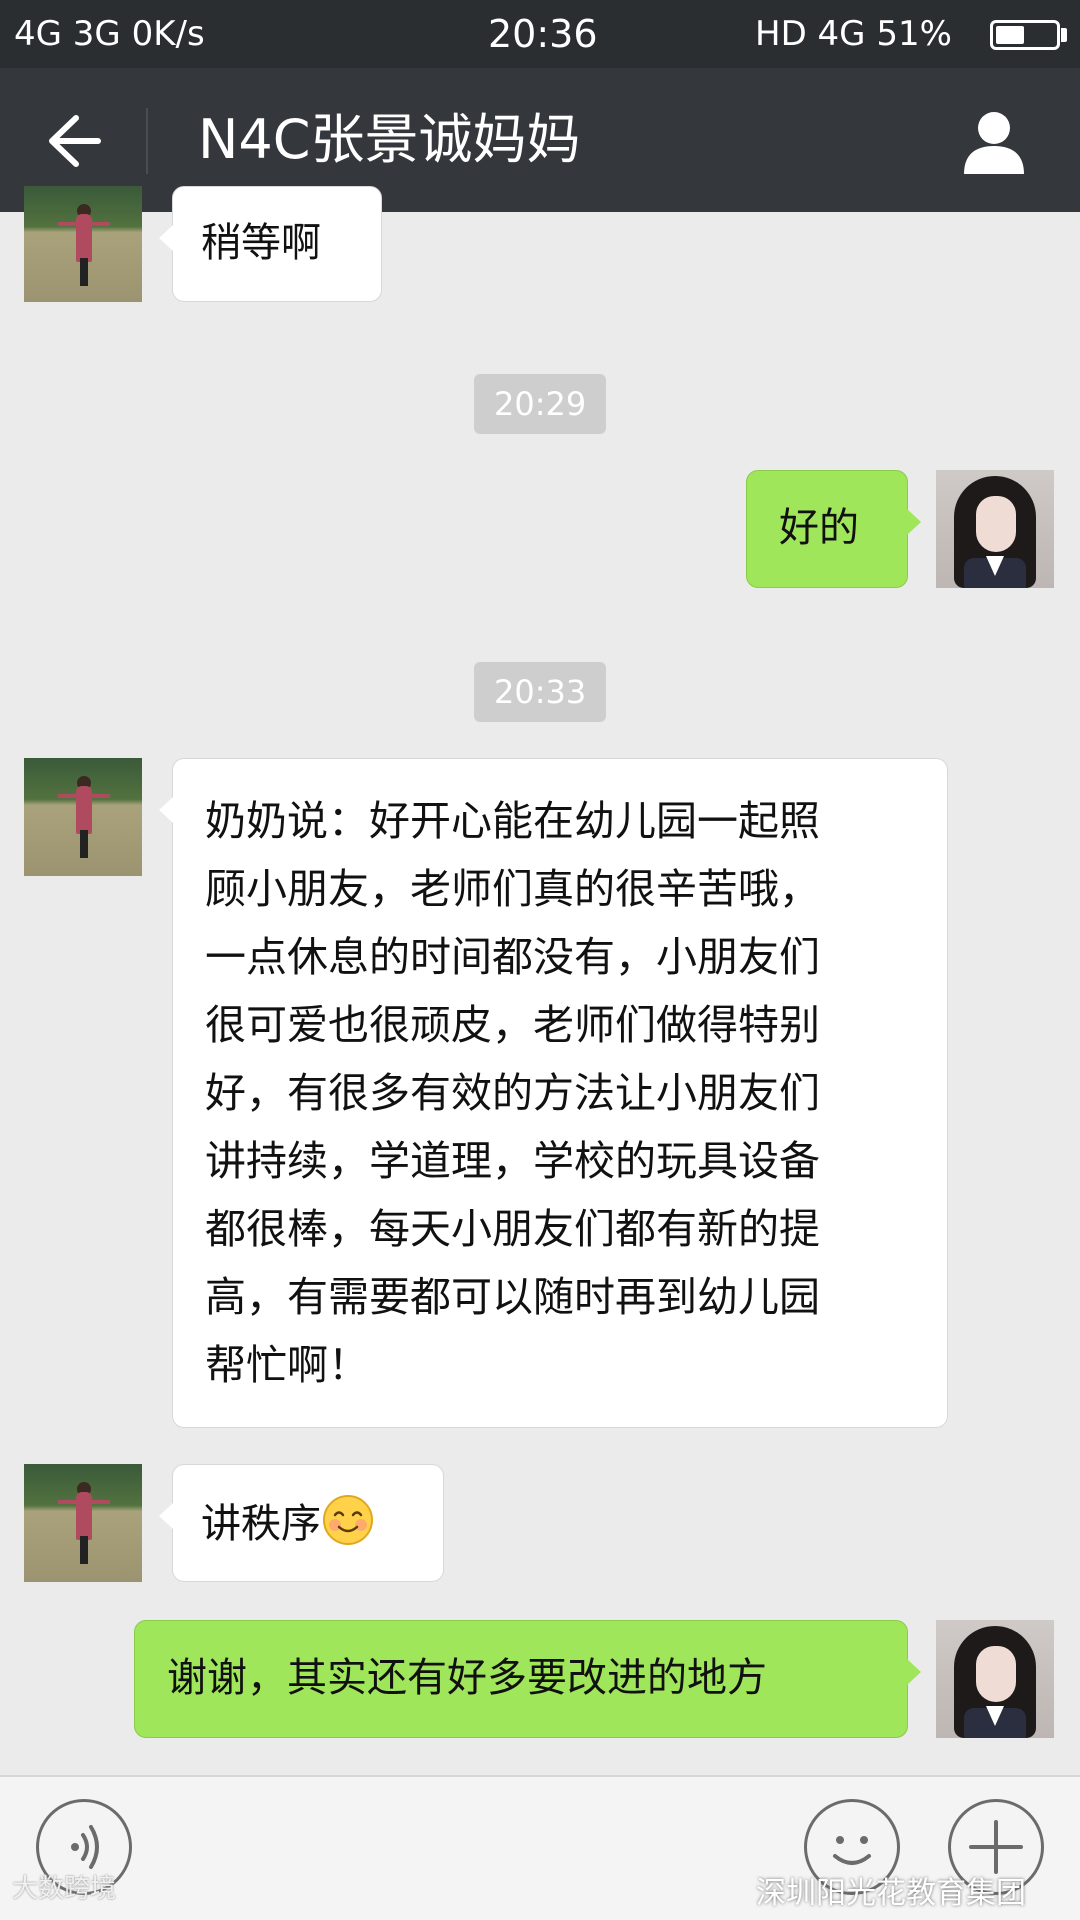 The image size is (1080, 1920). I want to click on message-line: 很可爱也很顽皮，老师们做得特别, so click(512, 1025).